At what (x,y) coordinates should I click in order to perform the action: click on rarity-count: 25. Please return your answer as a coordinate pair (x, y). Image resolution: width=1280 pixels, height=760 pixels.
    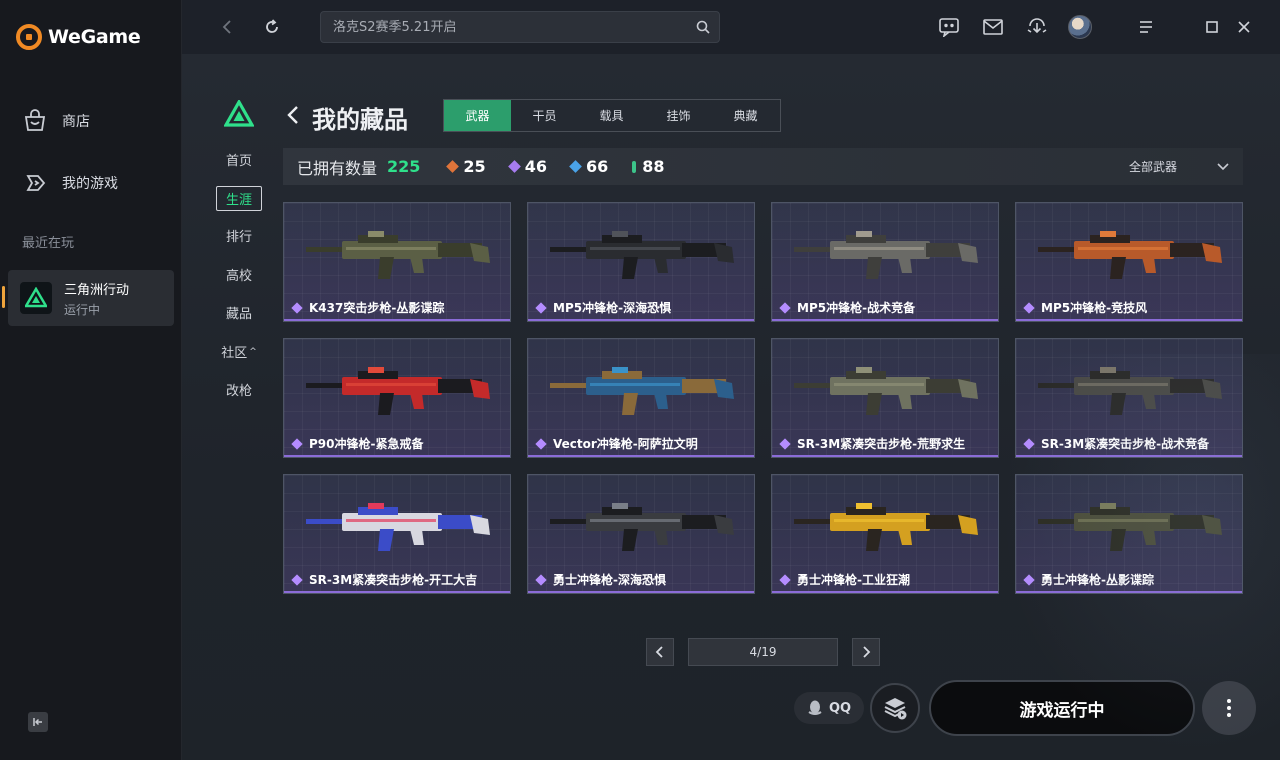
    Looking at the image, I should click on (474, 166).